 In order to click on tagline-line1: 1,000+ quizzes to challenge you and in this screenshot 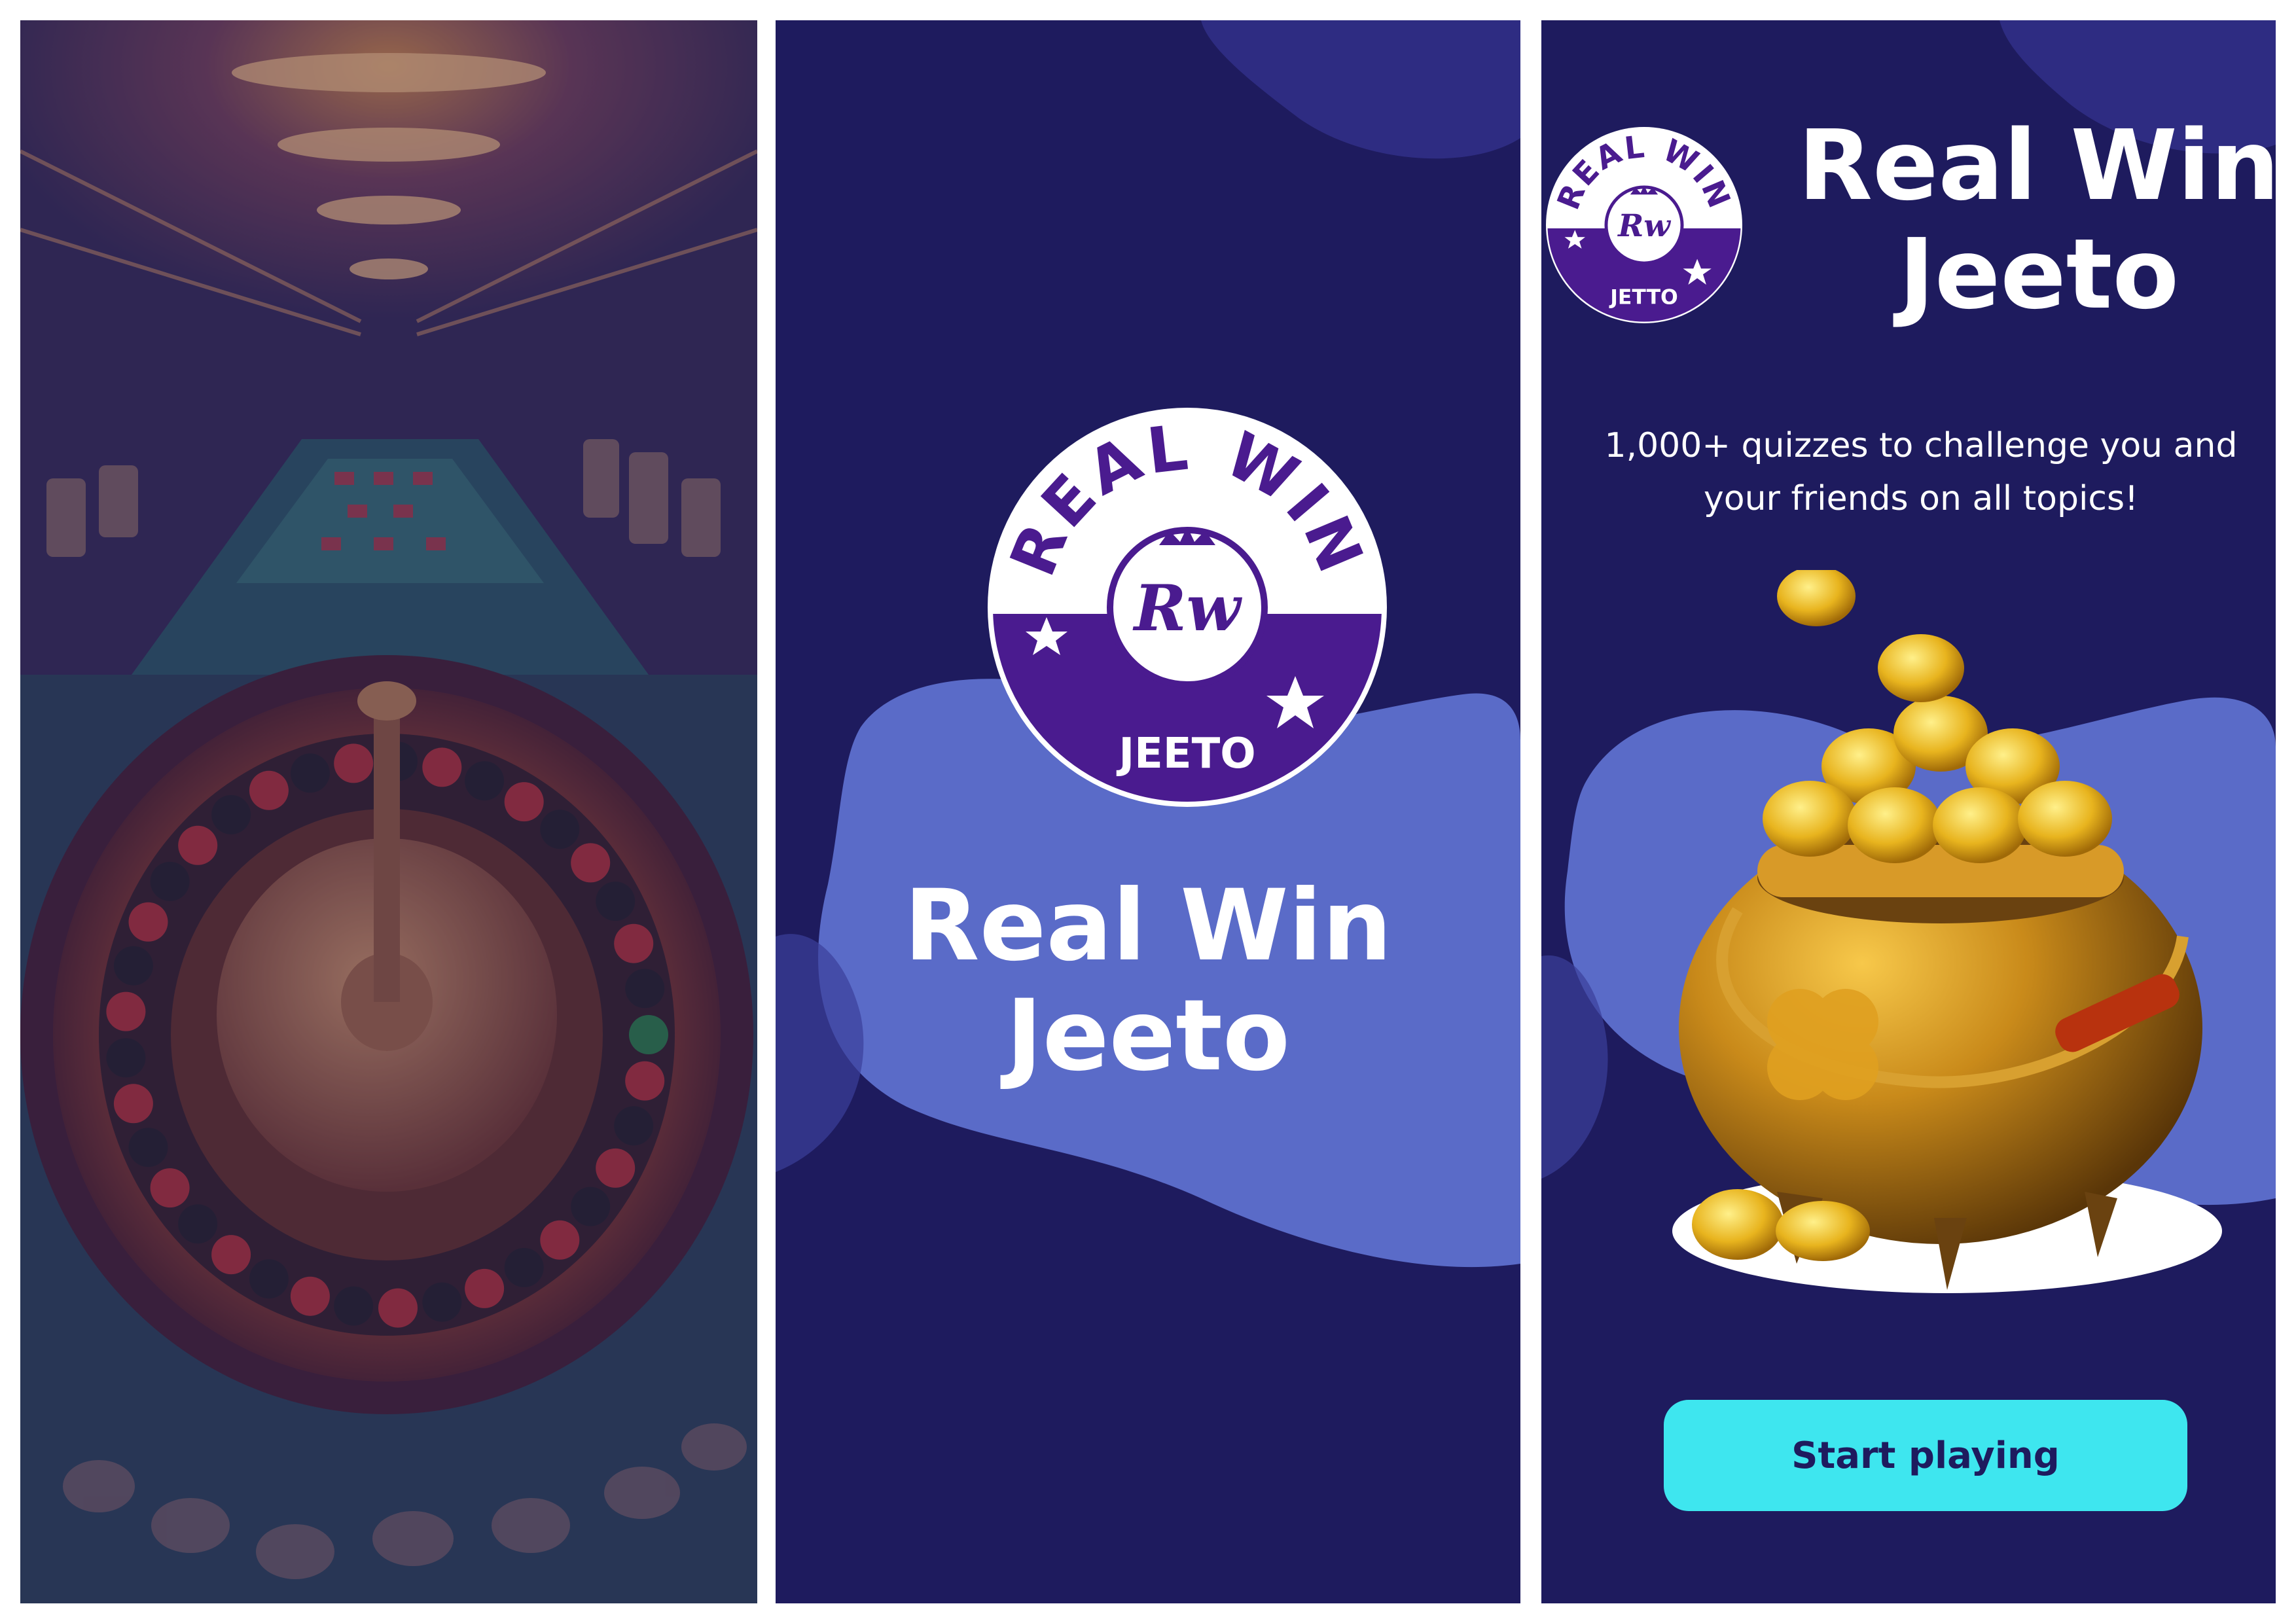, I will do `click(1921, 445)`.